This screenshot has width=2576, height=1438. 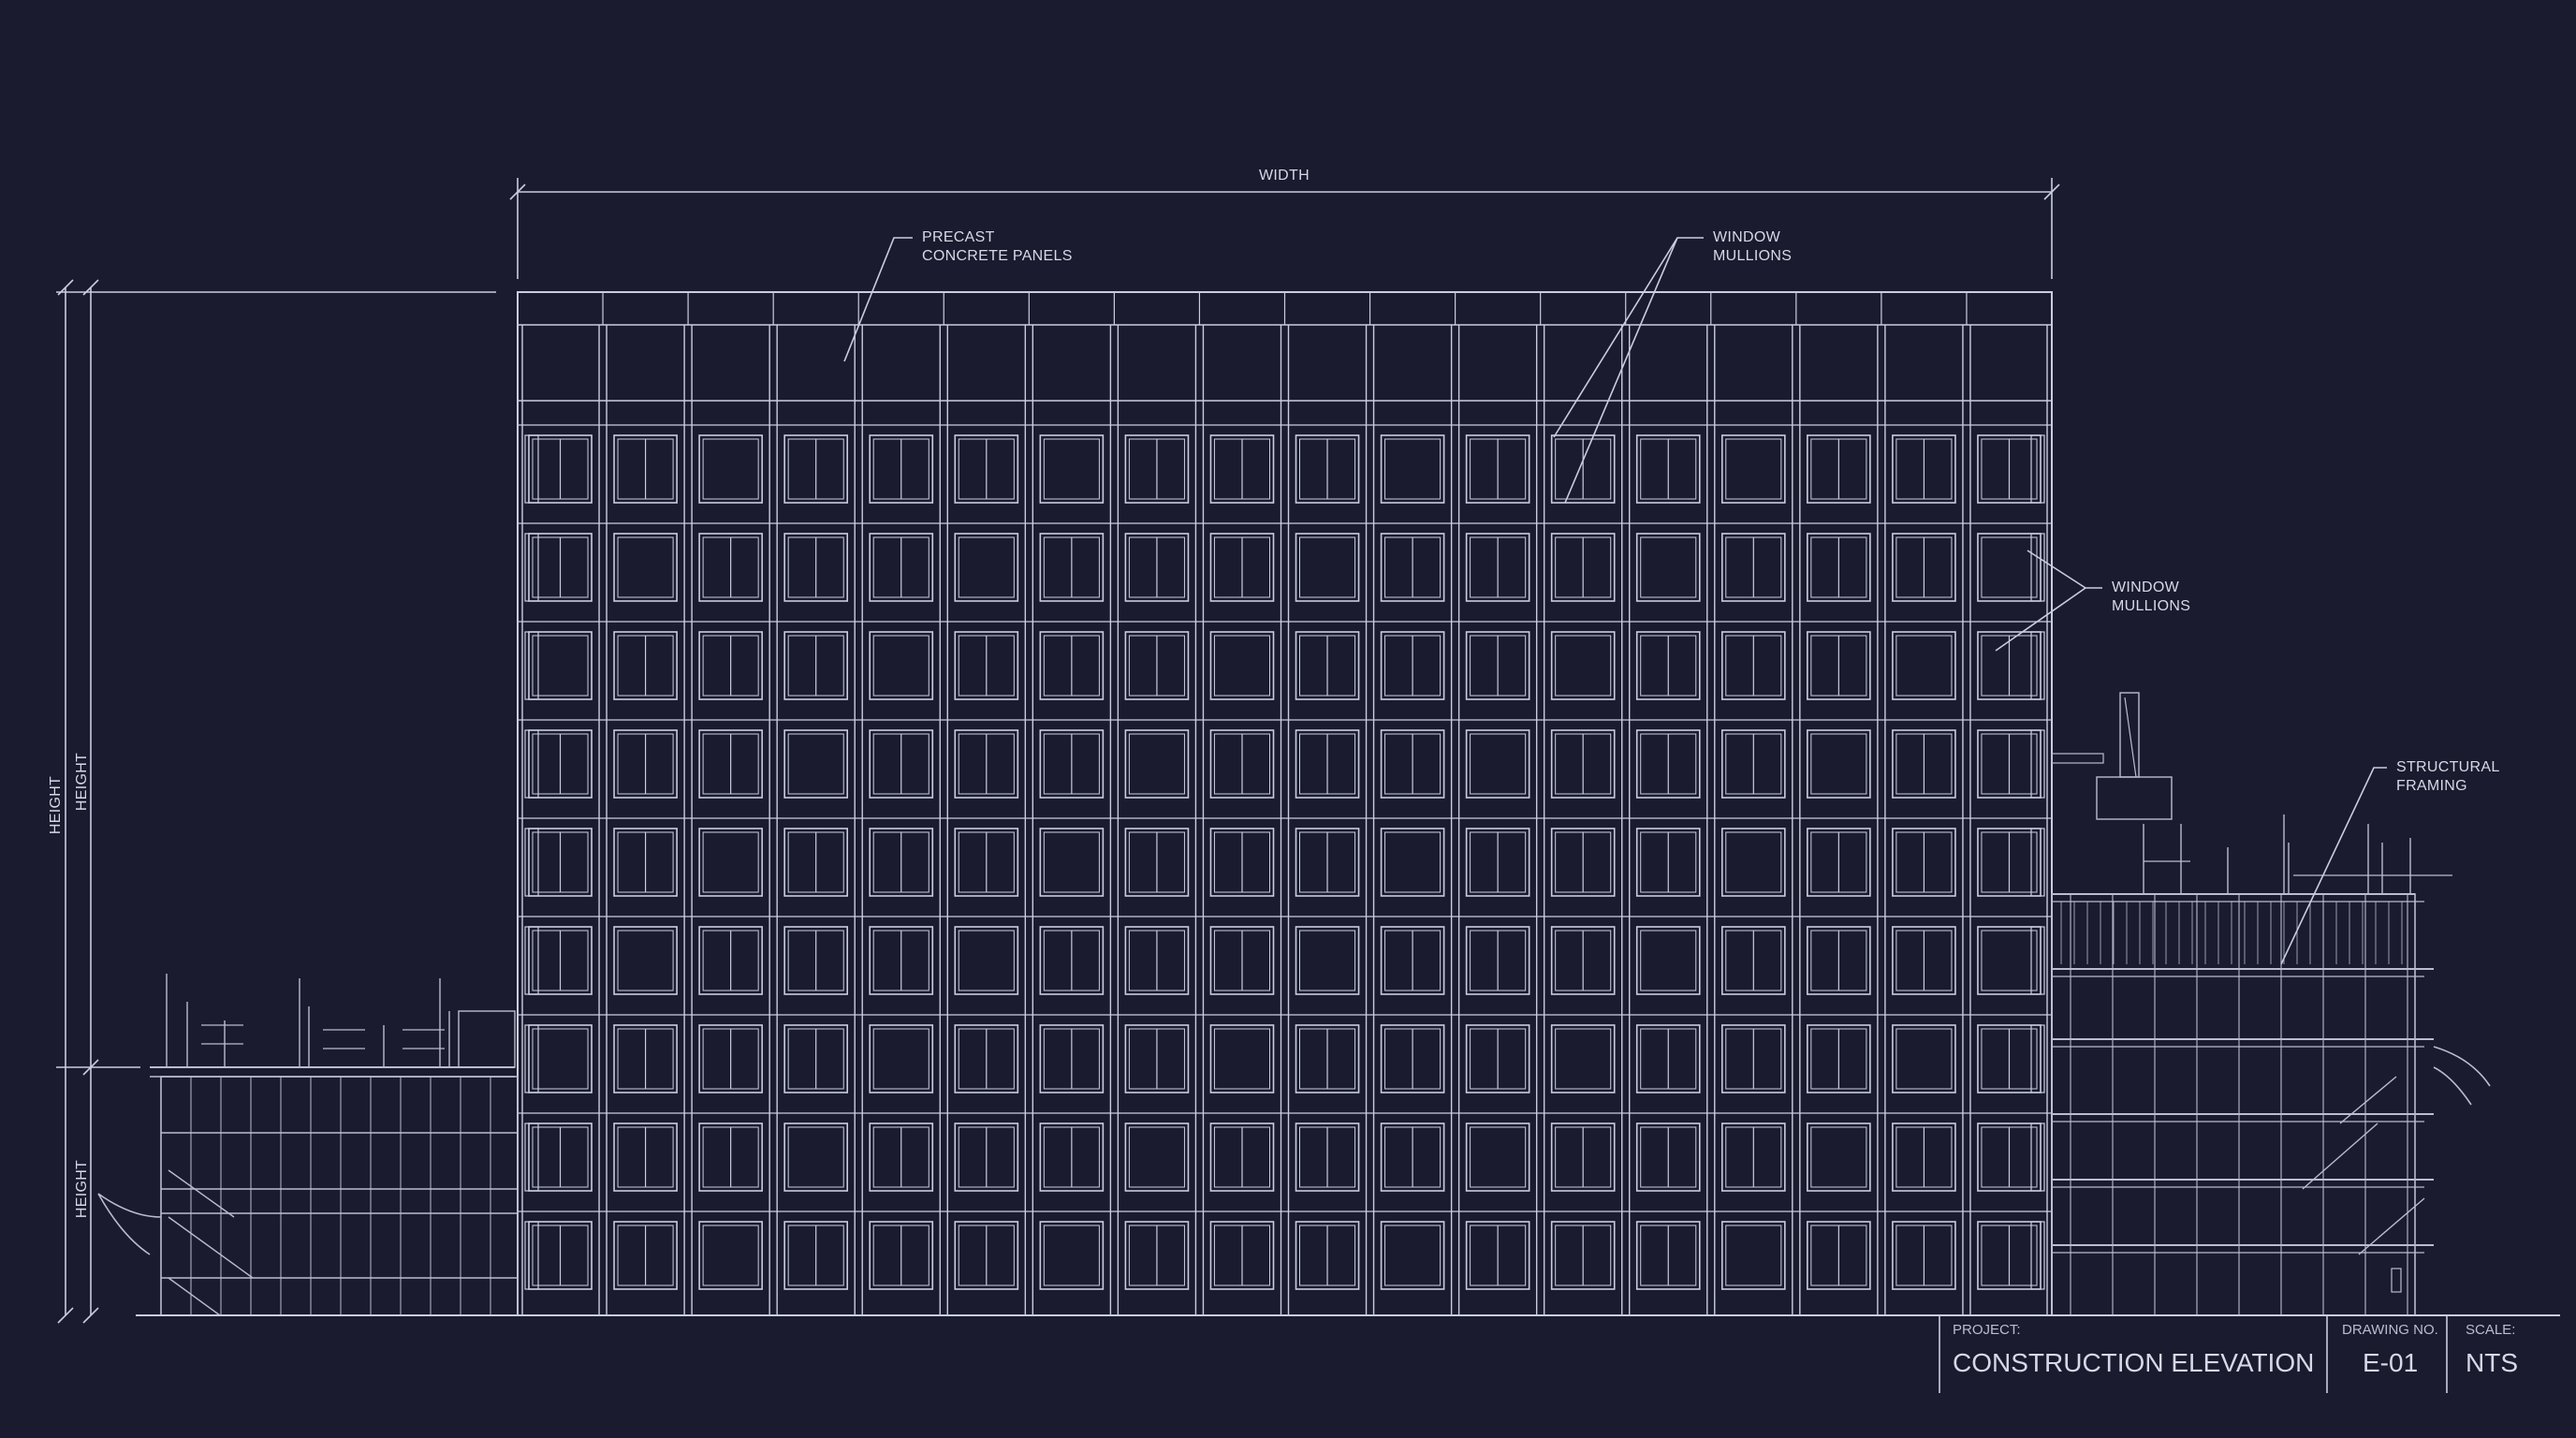 I want to click on right-crane-mast, so click(x=2129, y=735).